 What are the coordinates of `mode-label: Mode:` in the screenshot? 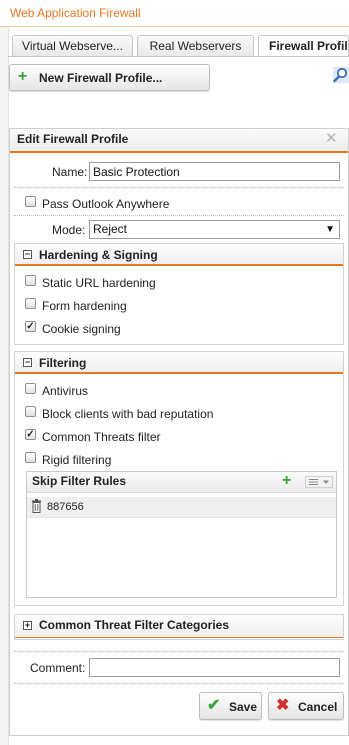 It's located at (69, 230).